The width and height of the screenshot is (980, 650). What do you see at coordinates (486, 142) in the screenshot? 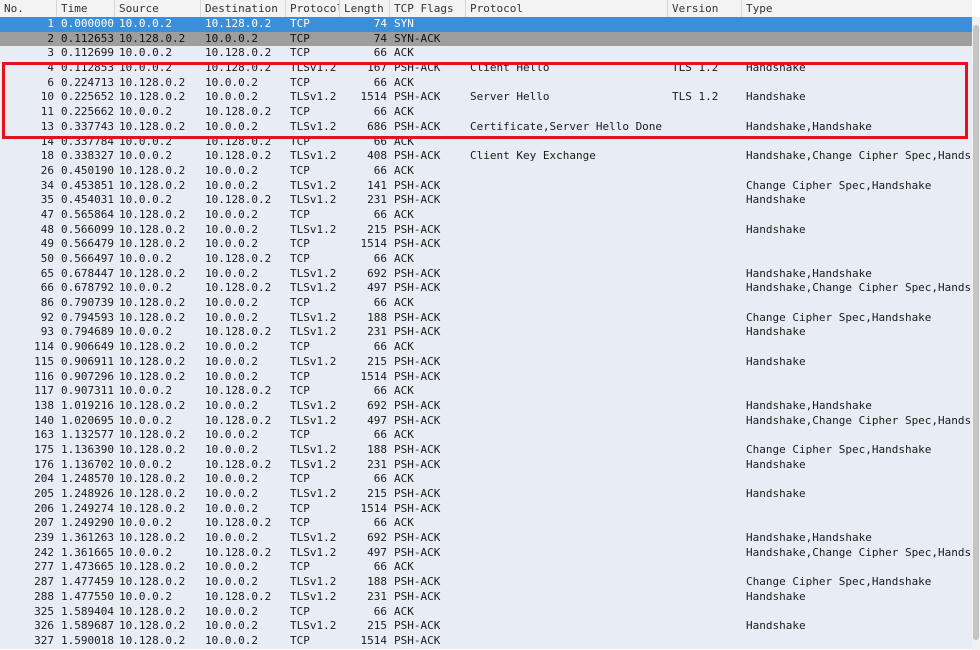
I see `packet-row: 14 0.337784 10.0.0.2 10.128.0.2 TCP 66 ACK` at bounding box center [486, 142].